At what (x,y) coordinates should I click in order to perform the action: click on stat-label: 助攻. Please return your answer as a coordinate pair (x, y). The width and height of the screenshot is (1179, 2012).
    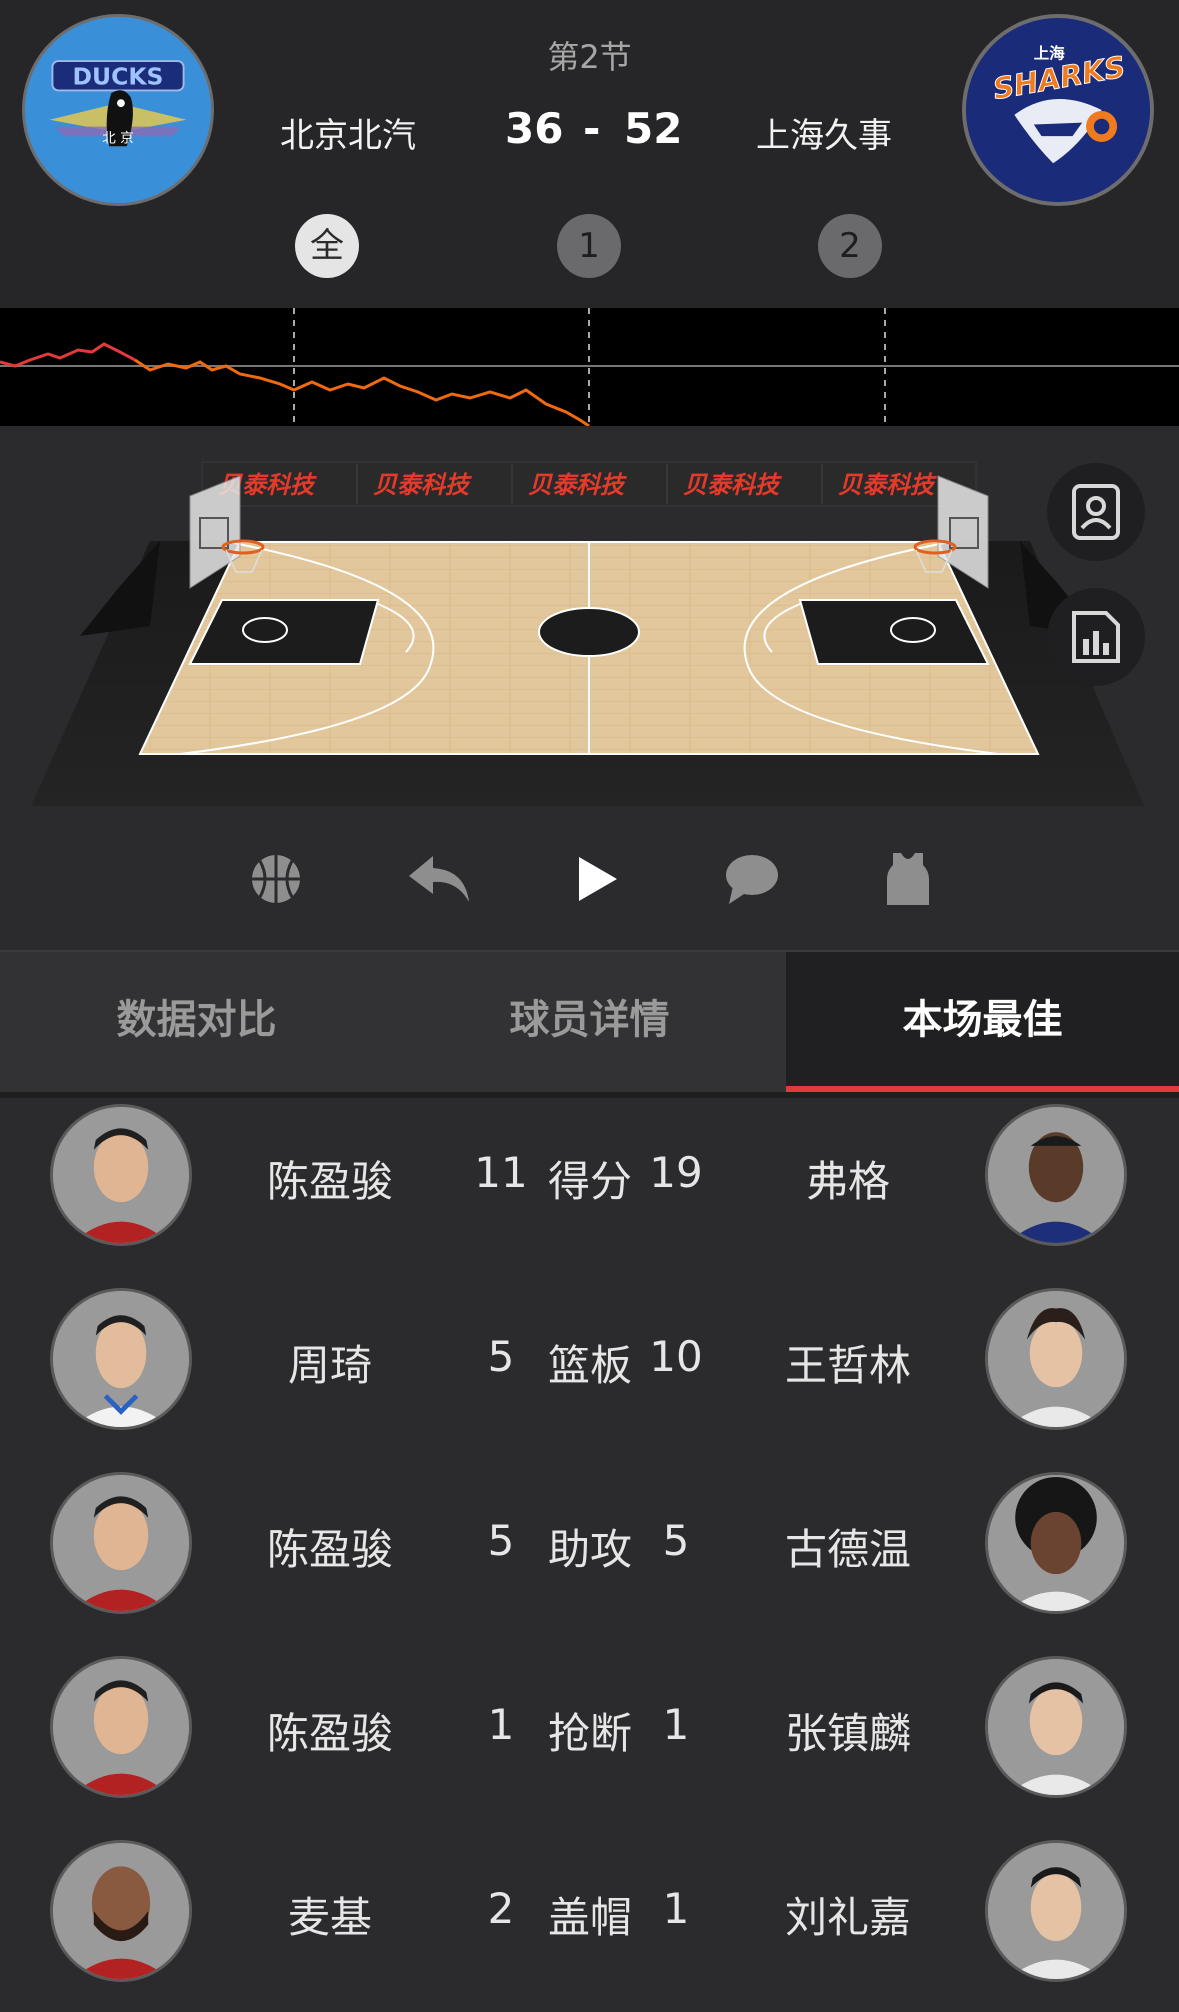
    Looking at the image, I should click on (589, 1549).